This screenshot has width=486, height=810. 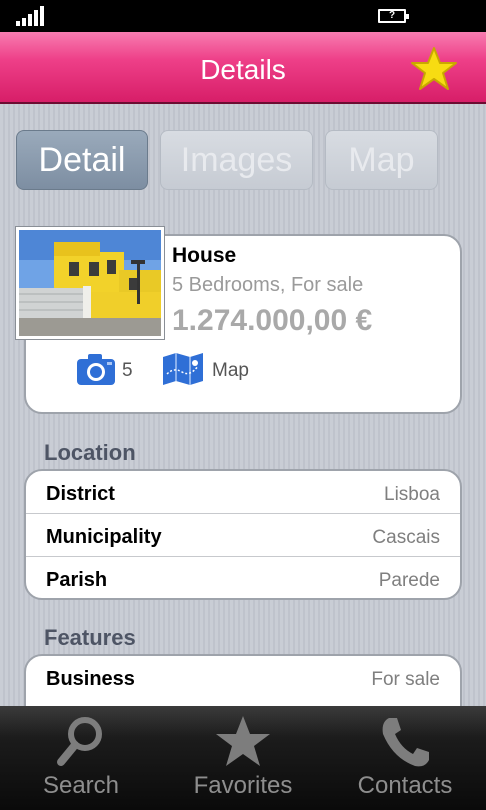 What do you see at coordinates (104, 537) in the screenshot?
I see `row-key: Municipality` at bounding box center [104, 537].